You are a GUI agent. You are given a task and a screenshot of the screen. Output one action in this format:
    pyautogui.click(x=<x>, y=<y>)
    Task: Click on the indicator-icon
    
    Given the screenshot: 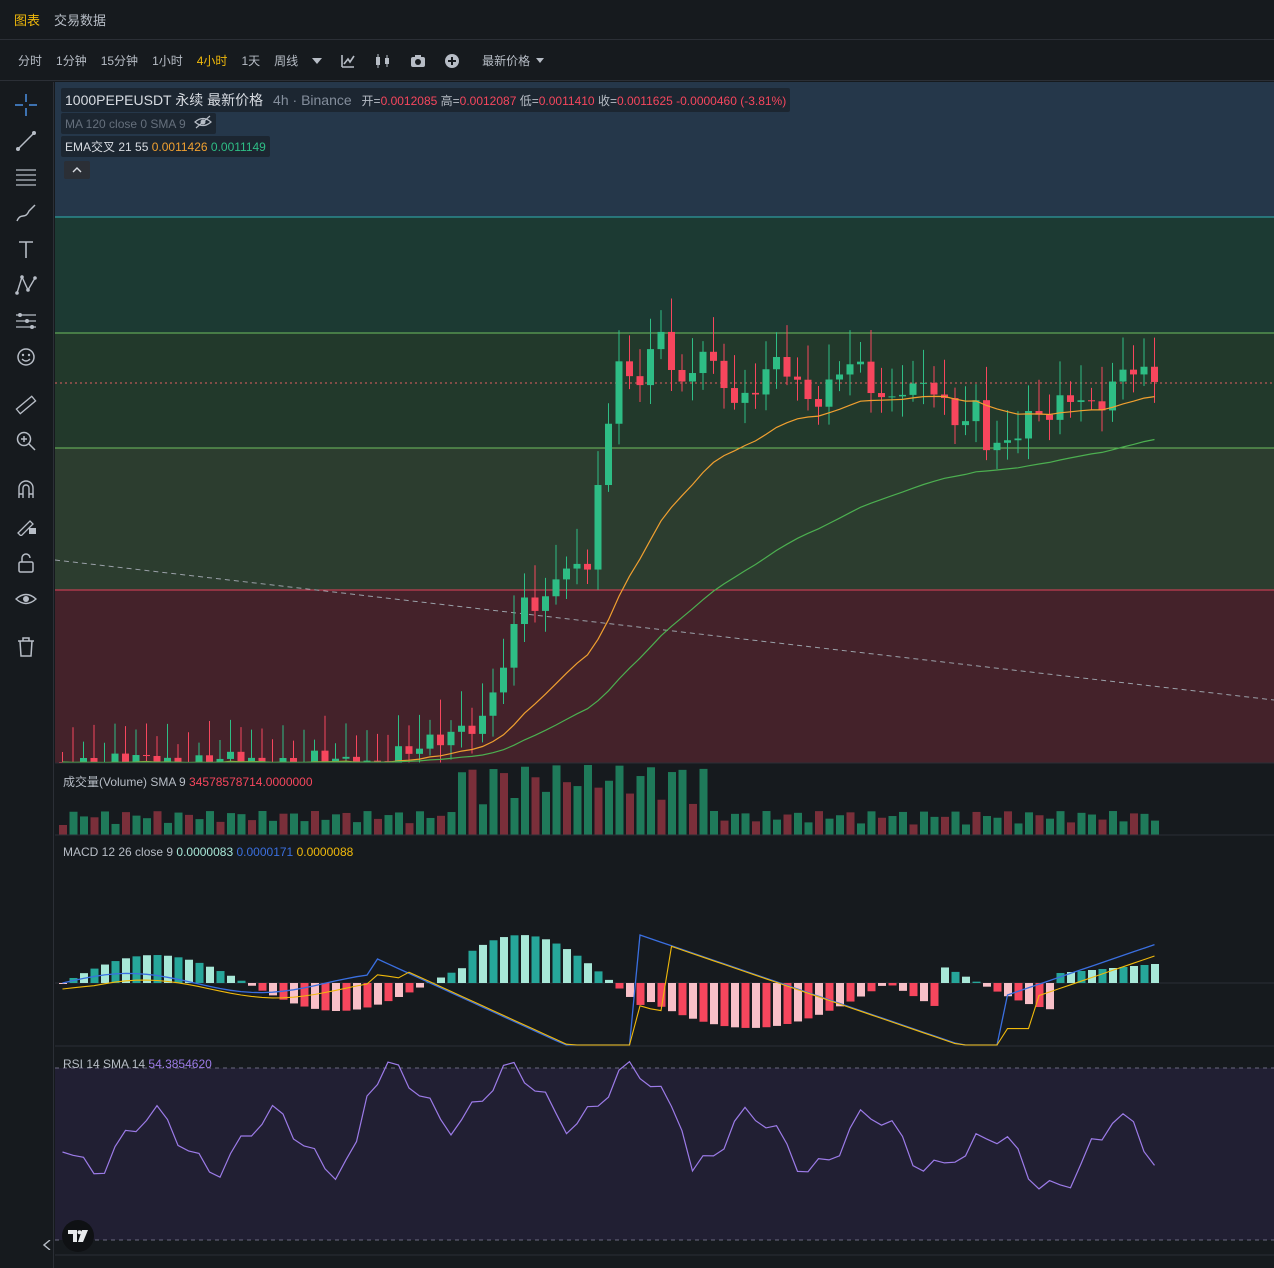 What is the action you would take?
    pyautogui.click(x=348, y=61)
    